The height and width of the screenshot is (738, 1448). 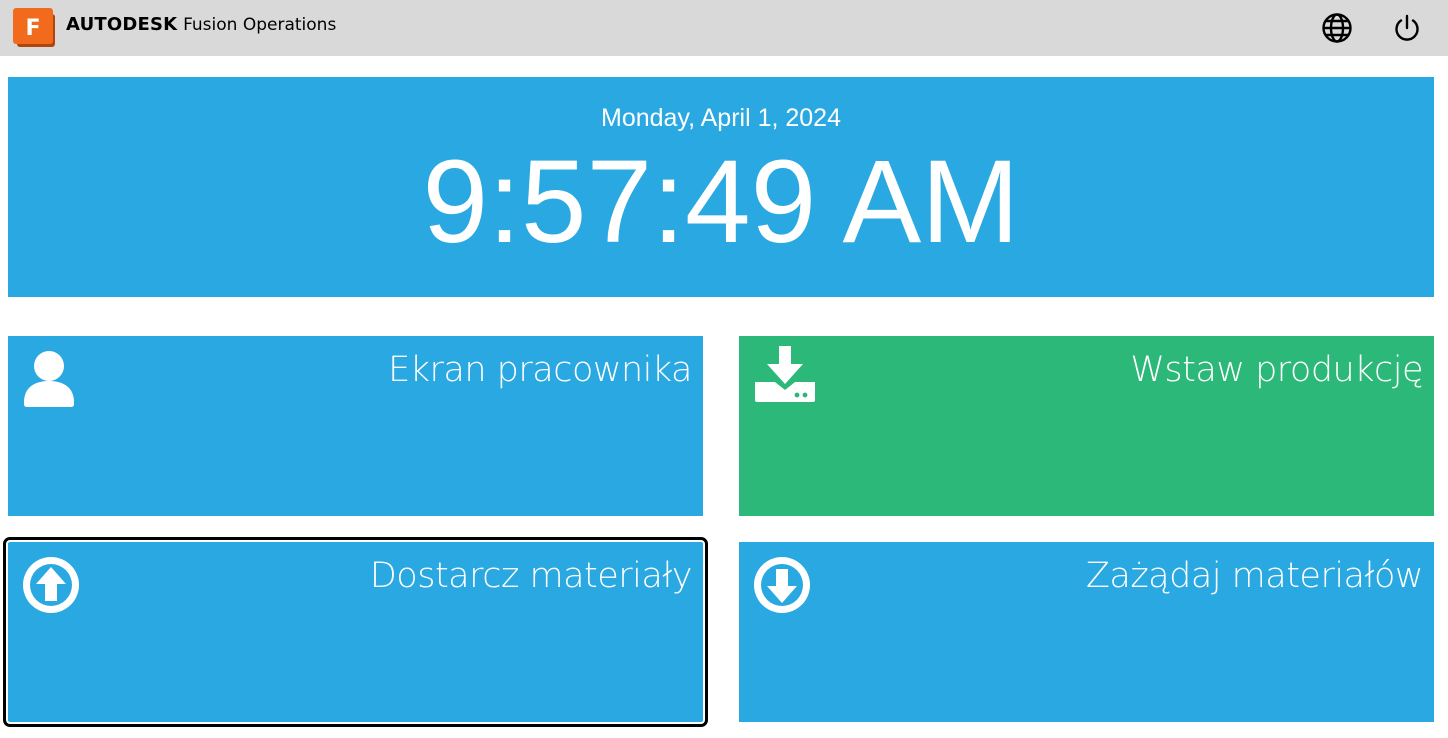 I want to click on top-bar: F AUTODESK Fusion Operations, so click(x=724, y=28).